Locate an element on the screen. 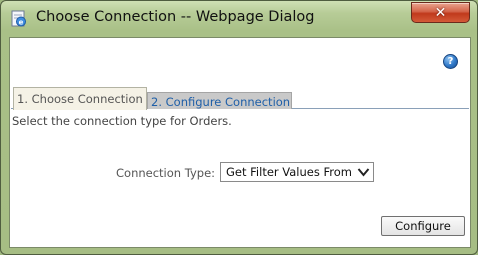 The width and height of the screenshot is (478, 255). tab-choose-connection: 1. Choose Connection is located at coordinates (80, 98).